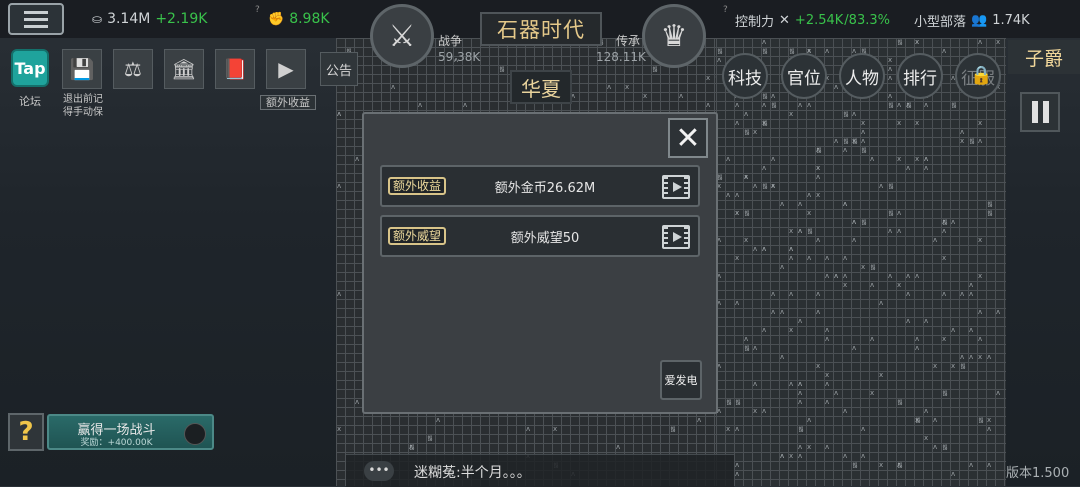 The width and height of the screenshot is (1080, 487). Describe the element at coordinates (339, 69) in the screenshot. I see `notice-button: 公告` at that location.